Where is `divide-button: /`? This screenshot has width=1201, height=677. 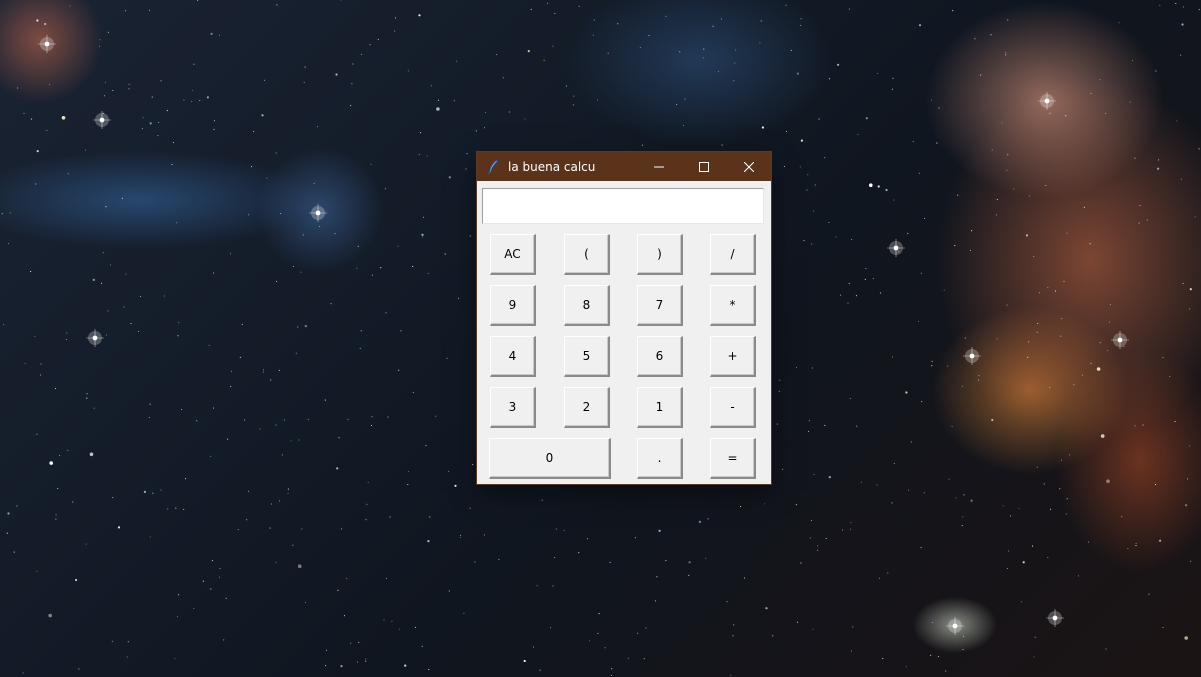
divide-button: / is located at coordinates (733, 254).